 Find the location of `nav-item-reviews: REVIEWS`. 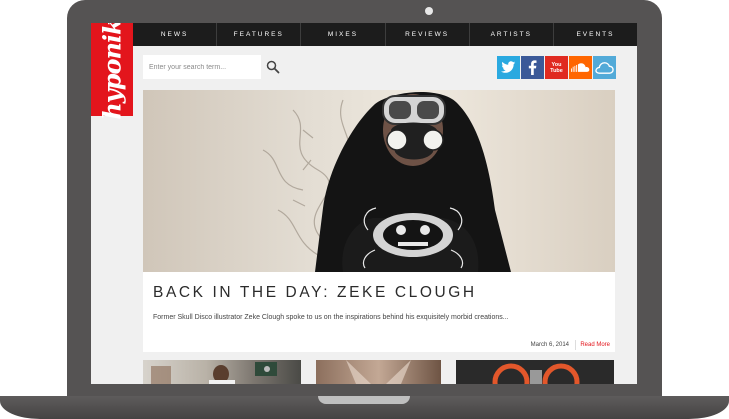

nav-item-reviews: REVIEWS is located at coordinates (428, 34).